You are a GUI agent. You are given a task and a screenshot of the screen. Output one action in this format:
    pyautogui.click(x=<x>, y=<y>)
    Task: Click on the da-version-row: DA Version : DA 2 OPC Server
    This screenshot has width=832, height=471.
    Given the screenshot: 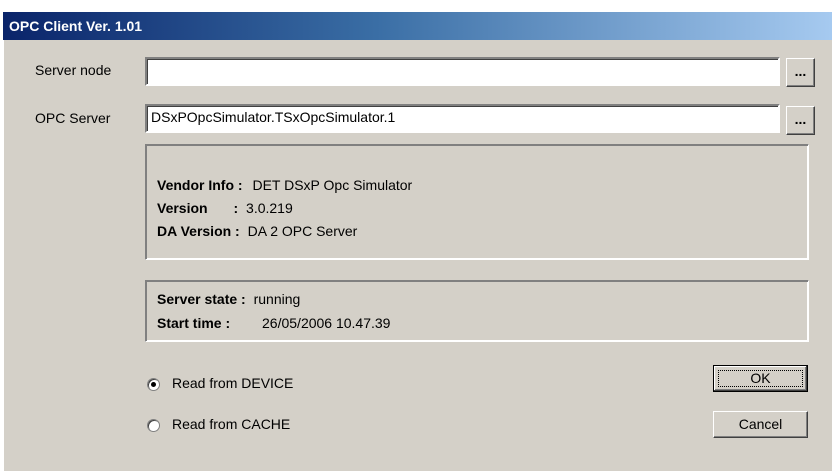 What is the action you would take?
    pyautogui.click(x=257, y=231)
    